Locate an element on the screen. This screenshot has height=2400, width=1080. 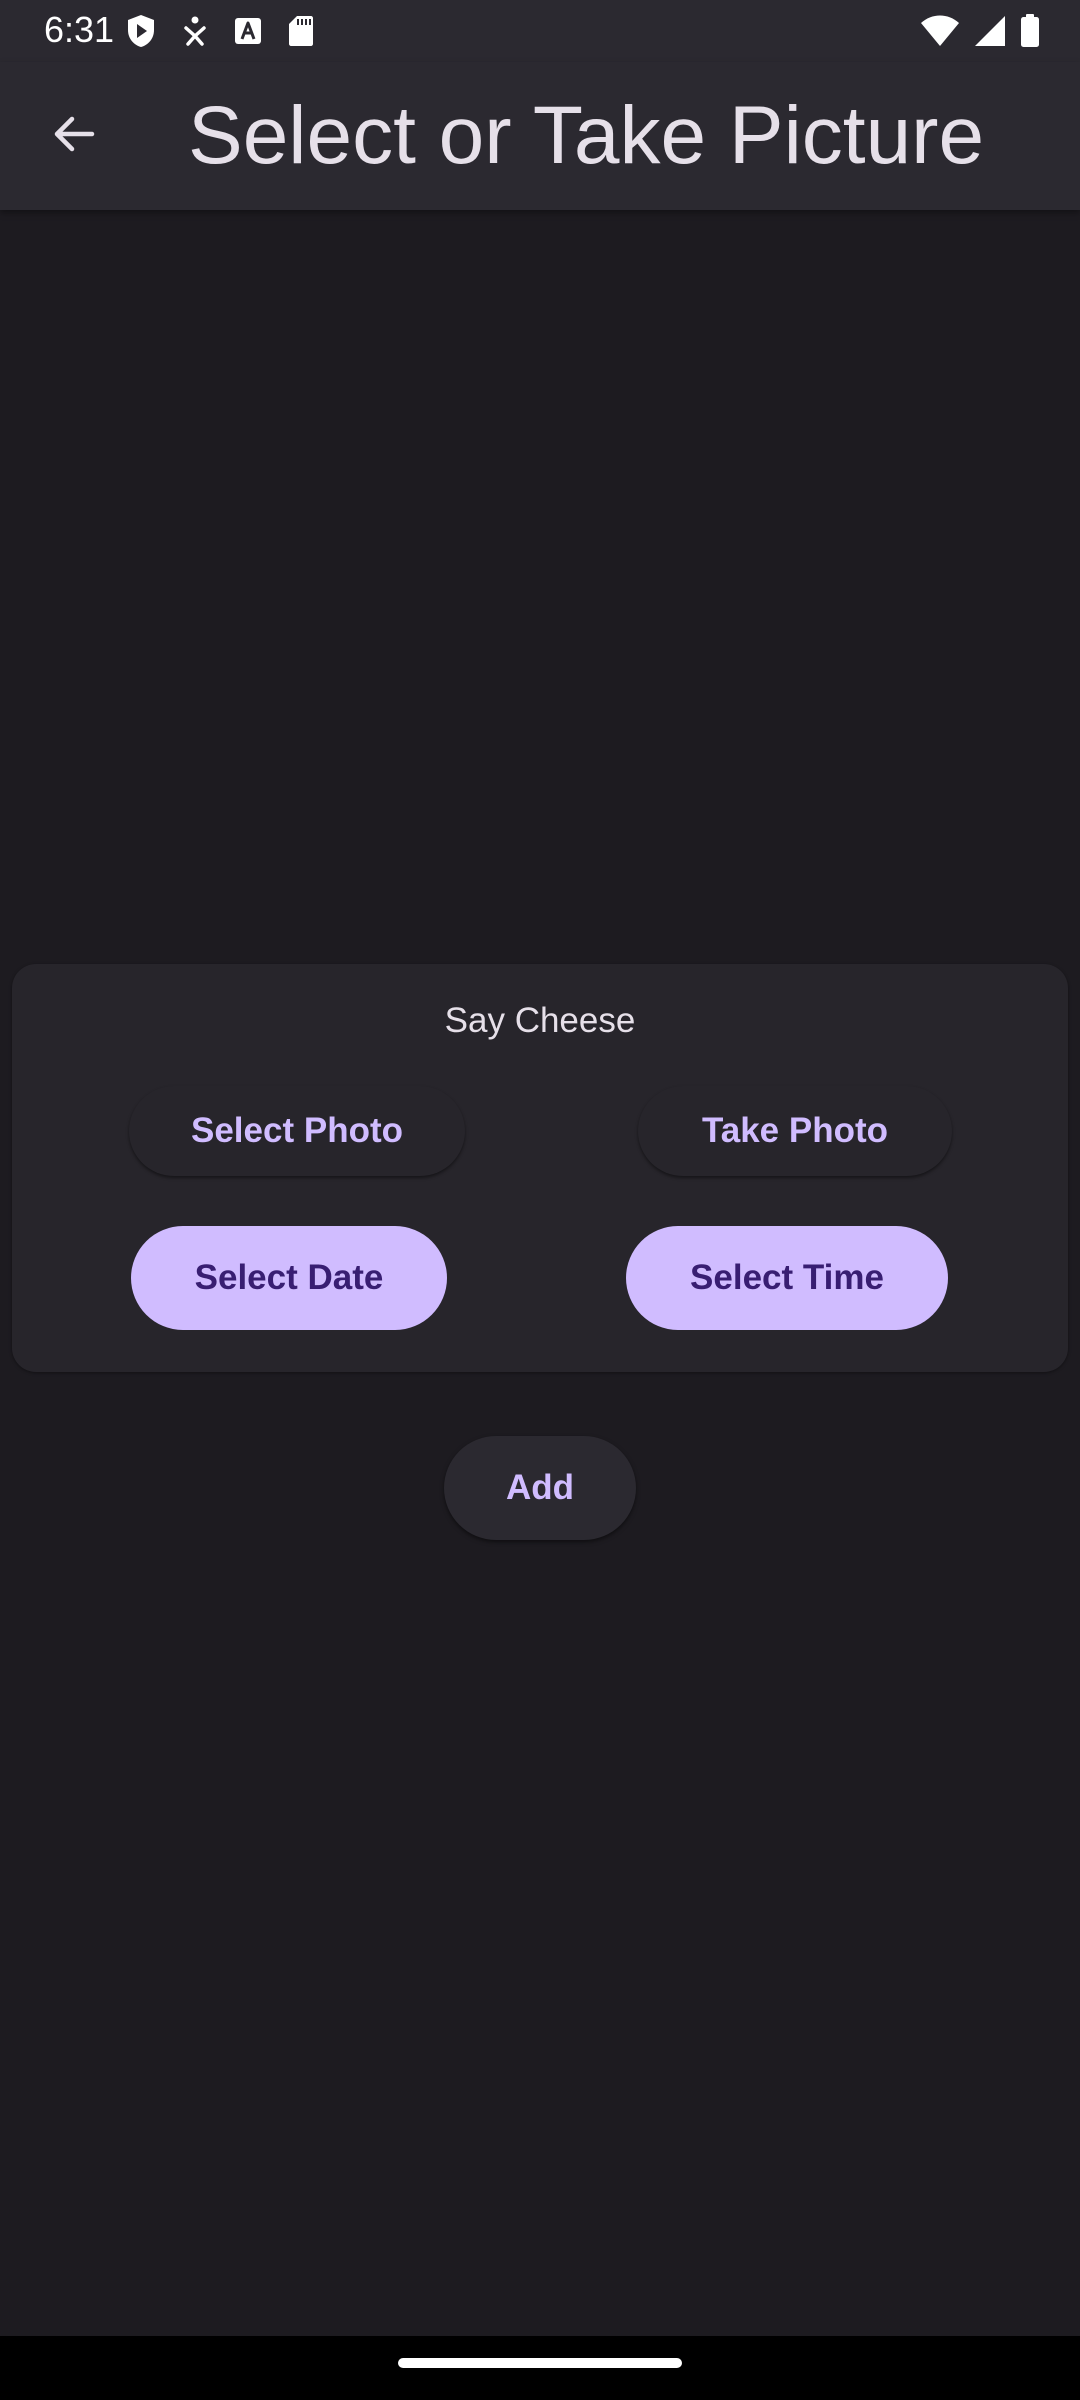
card-title: Say Cheese is located at coordinates (540, 1020).